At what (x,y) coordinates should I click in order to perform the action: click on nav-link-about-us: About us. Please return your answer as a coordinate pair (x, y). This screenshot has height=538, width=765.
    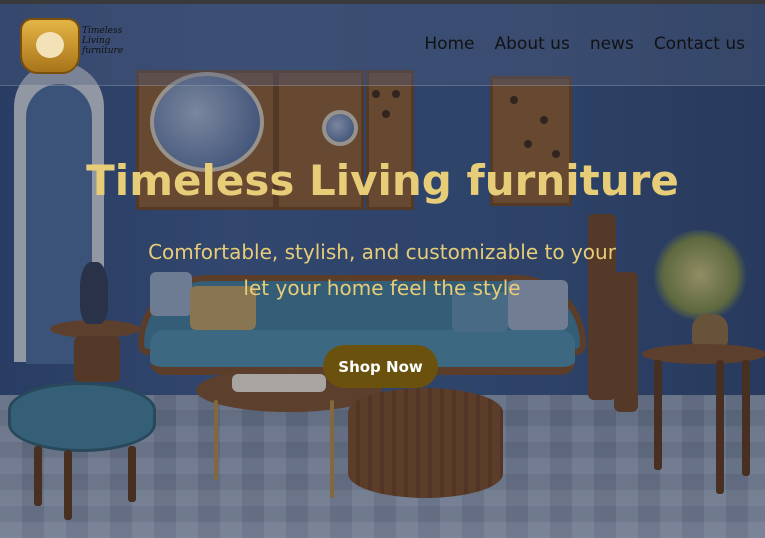
    Looking at the image, I should click on (532, 44).